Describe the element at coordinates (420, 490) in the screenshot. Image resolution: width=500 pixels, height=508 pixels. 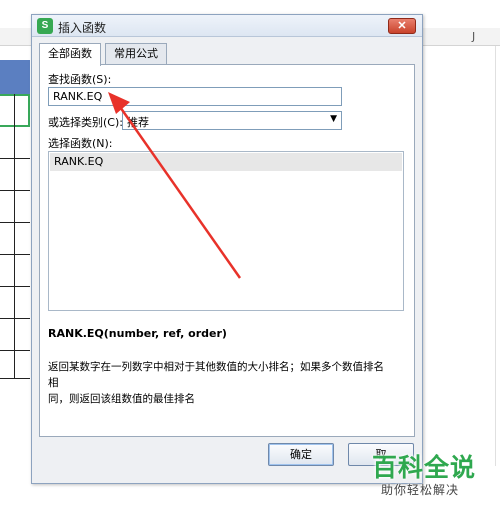
I see `watermark-subtitle: 助你轻松解决` at that location.